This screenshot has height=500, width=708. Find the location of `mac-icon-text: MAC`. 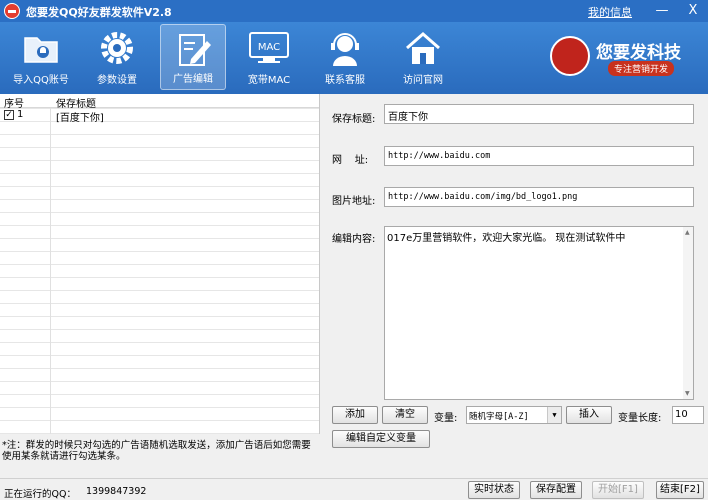

mac-icon-text: MAC is located at coordinates (269, 47).